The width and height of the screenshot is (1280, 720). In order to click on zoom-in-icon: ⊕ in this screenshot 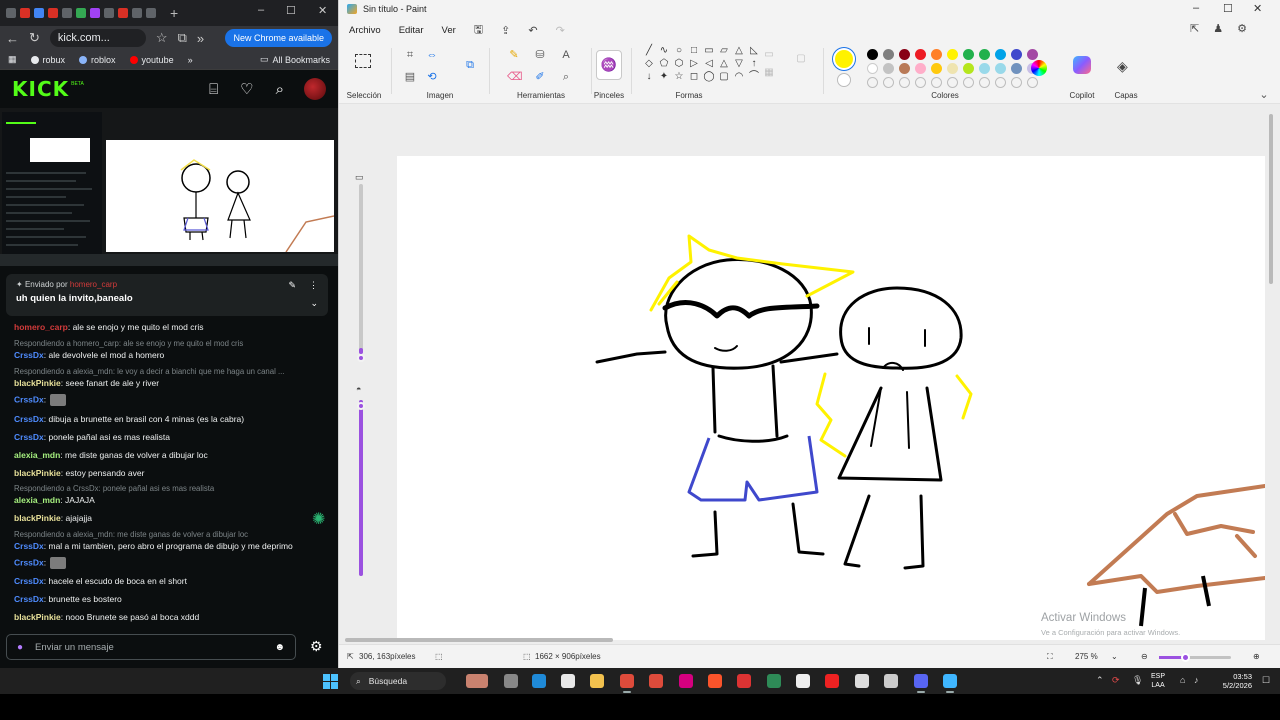, I will do `click(1256, 656)`.